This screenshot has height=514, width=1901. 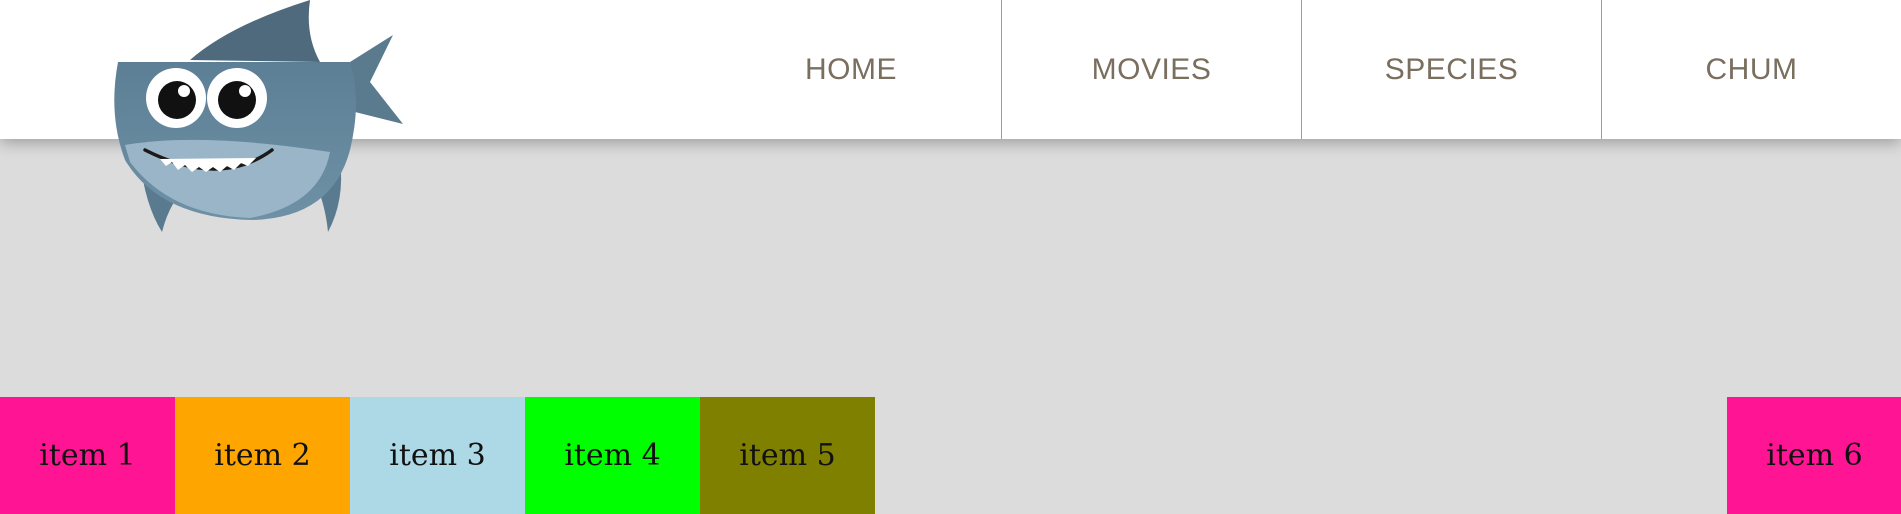 I want to click on nav-species-link: SPECIES, so click(x=1451, y=69).